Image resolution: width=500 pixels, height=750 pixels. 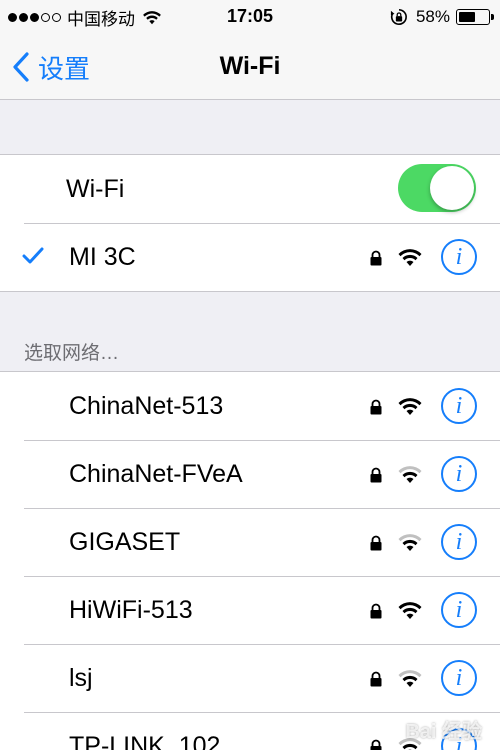 What do you see at coordinates (145, 740) in the screenshot?
I see `network-name: TP-LINK_102` at bounding box center [145, 740].